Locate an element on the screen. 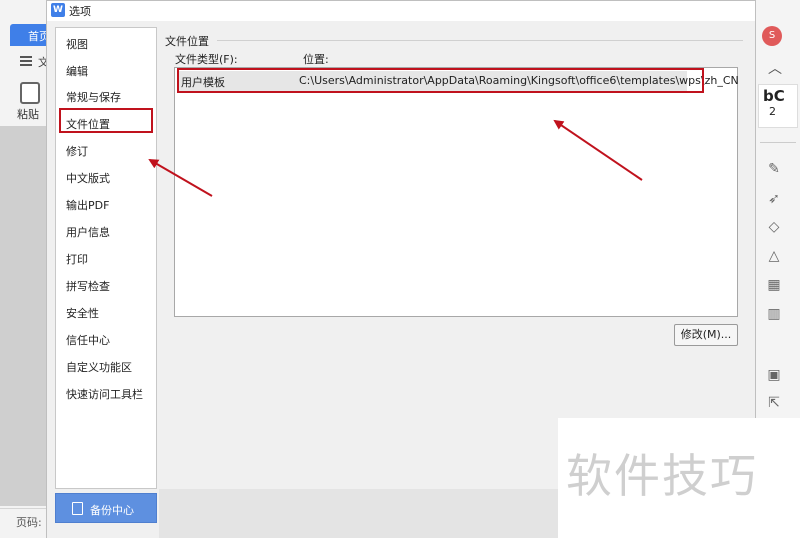 The width and height of the screenshot is (800, 538). nav-item-chinese-layout: 中文版式 is located at coordinates (88, 179).